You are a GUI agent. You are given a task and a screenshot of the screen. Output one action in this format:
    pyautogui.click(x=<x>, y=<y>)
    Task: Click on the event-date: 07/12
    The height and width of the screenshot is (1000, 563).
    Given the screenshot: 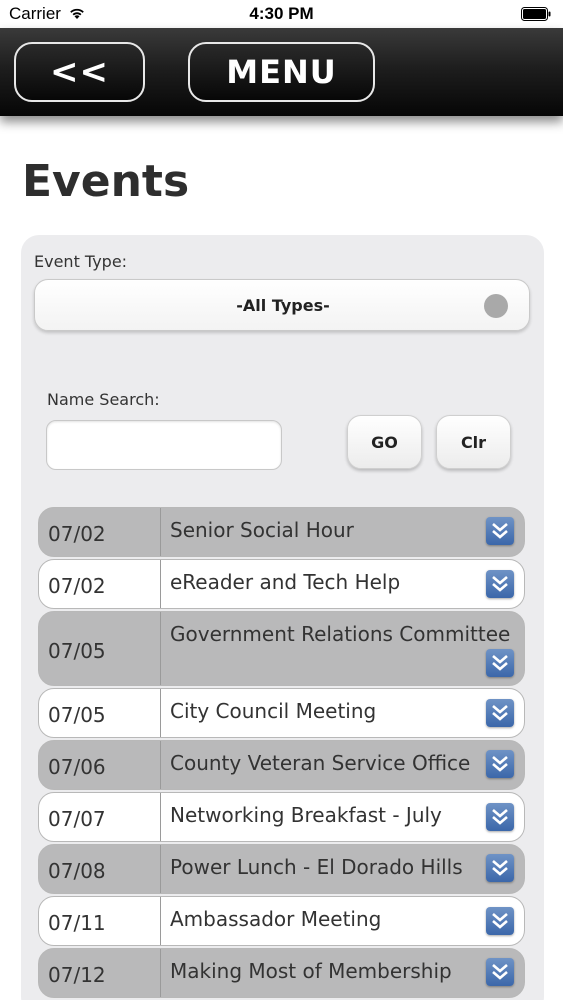 What is the action you would take?
    pyautogui.click(x=100, y=973)
    